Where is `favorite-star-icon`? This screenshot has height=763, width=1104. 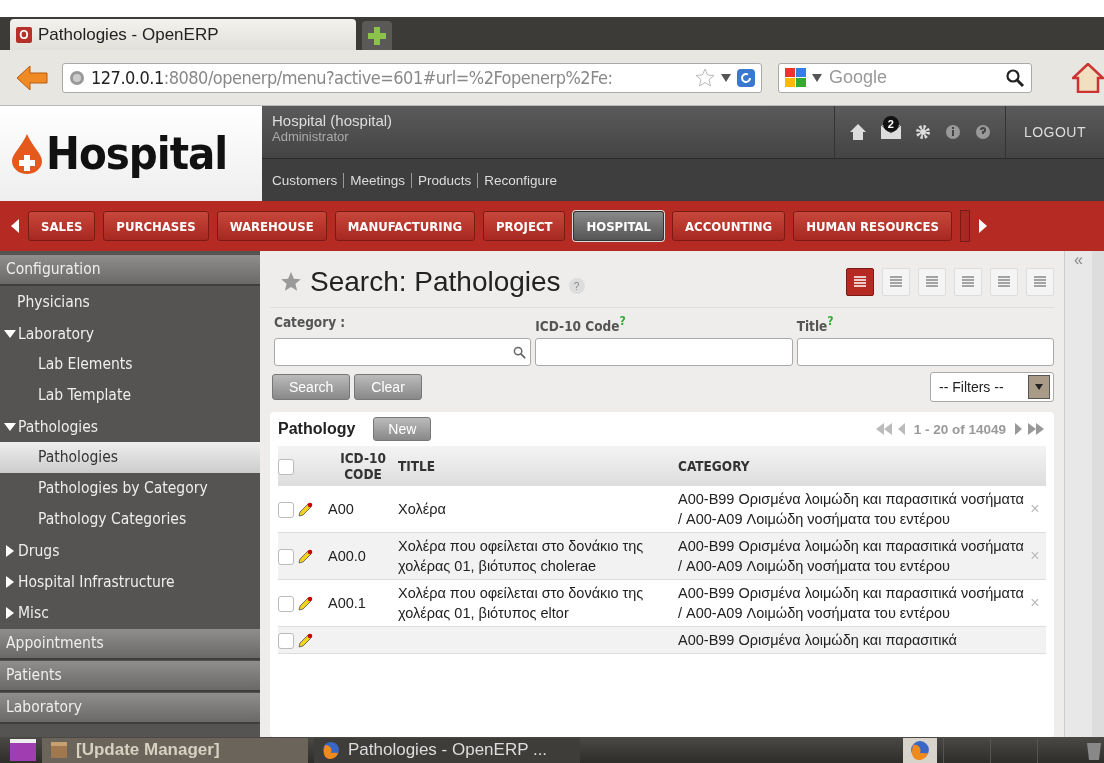 favorite-star-icon is located at coordinates (291, 282).